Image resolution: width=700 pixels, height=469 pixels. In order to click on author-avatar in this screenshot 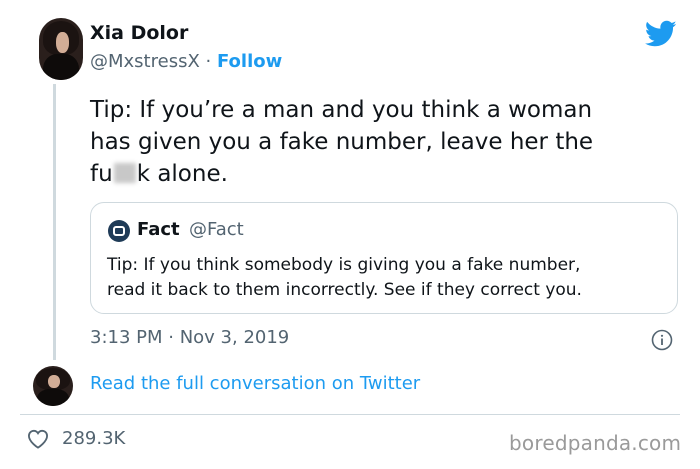, I will do `click(61, 49)`.